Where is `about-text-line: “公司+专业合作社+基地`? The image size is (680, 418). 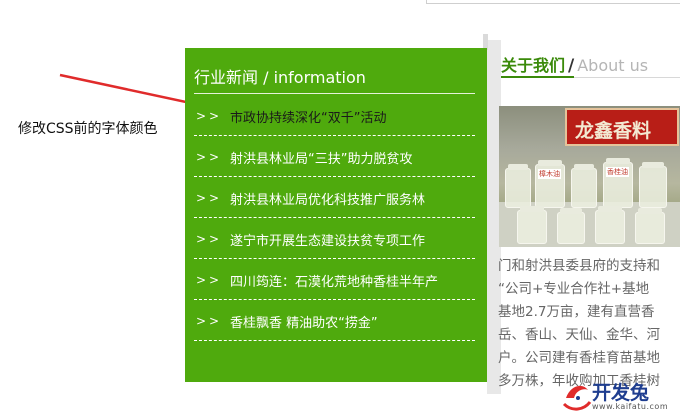 about-text-line: “公司+专业合作社+基地 is located at coordinates (574, 289).